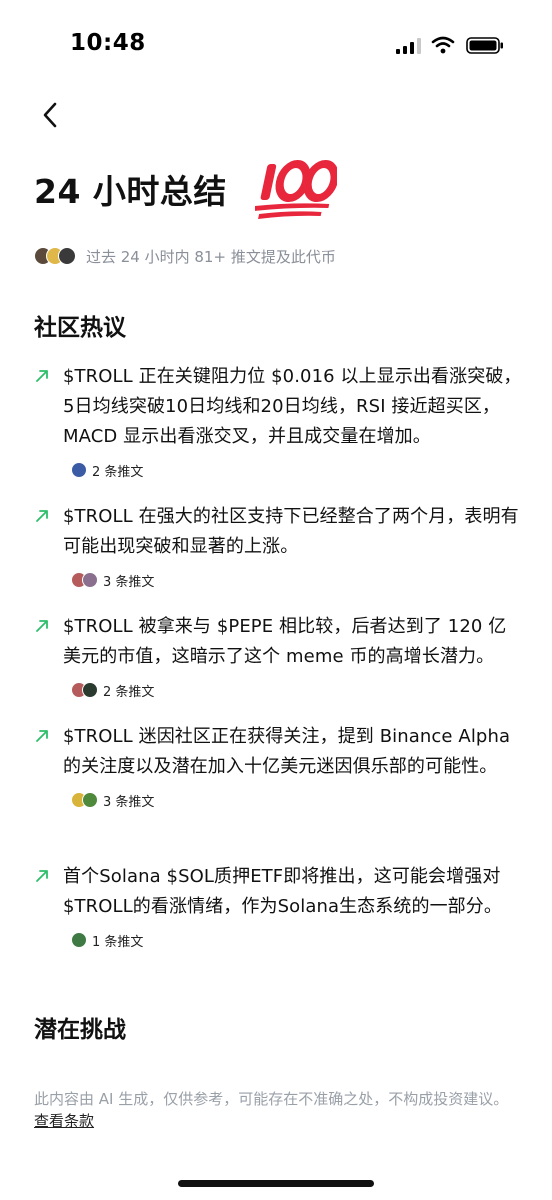  Describe the element at coordinates (211, 256) in the screenshot. I see `mentions-text: 过去 24 小时内 81+ 推文提及此代币` at that location.